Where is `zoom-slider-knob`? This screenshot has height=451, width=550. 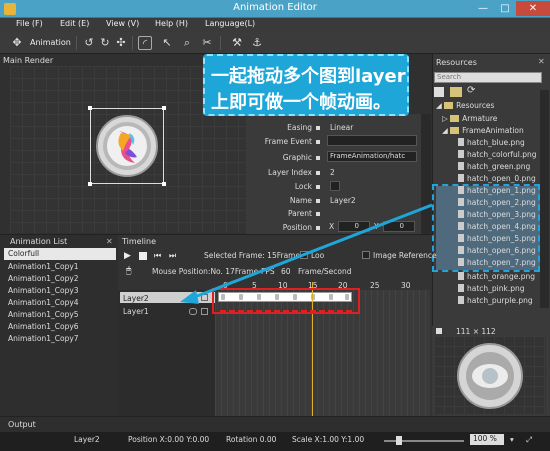 zoom-slider-knob is located at coordinates (399, 440).